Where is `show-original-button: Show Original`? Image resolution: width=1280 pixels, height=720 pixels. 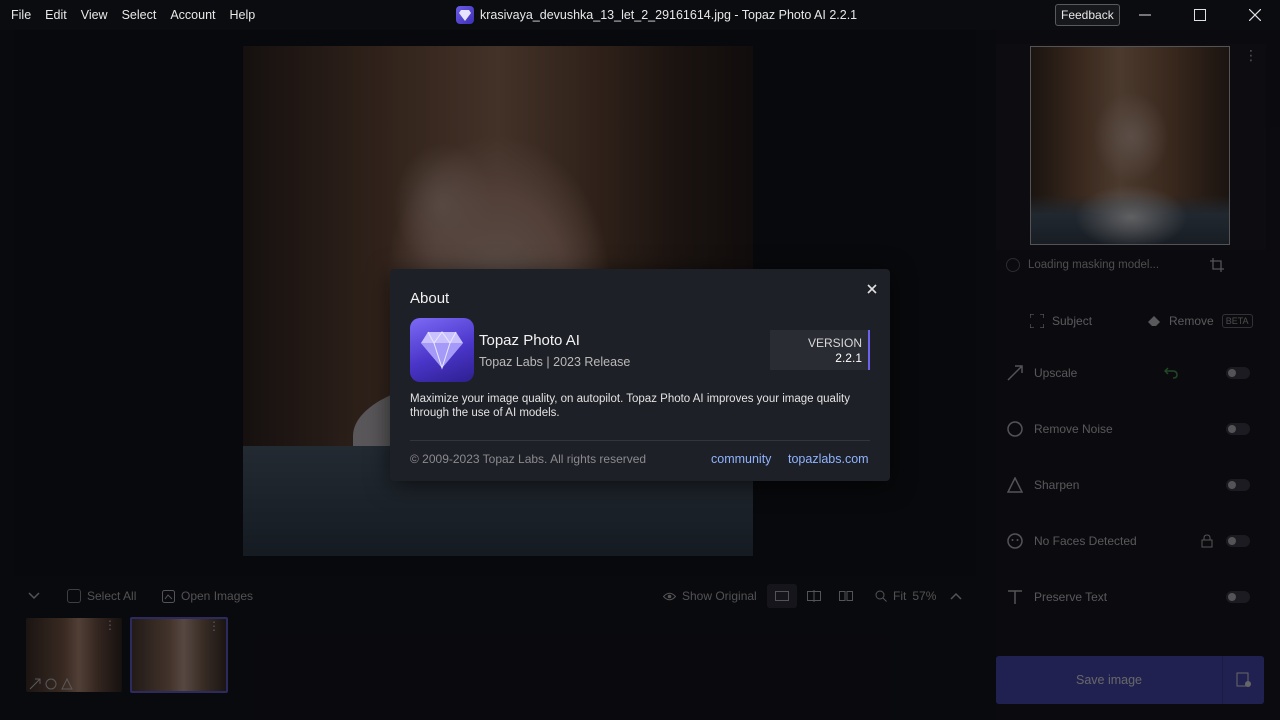
show-original-button: Show Original is located at coordinates (710, 596).